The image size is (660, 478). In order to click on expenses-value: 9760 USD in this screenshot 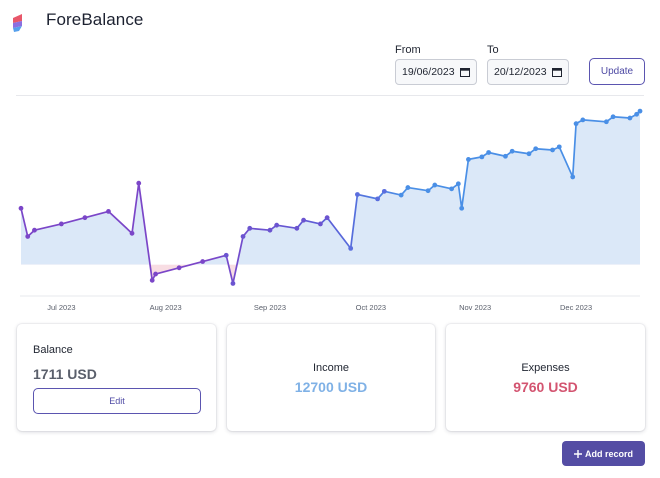, I will do `click(545, 387)`.